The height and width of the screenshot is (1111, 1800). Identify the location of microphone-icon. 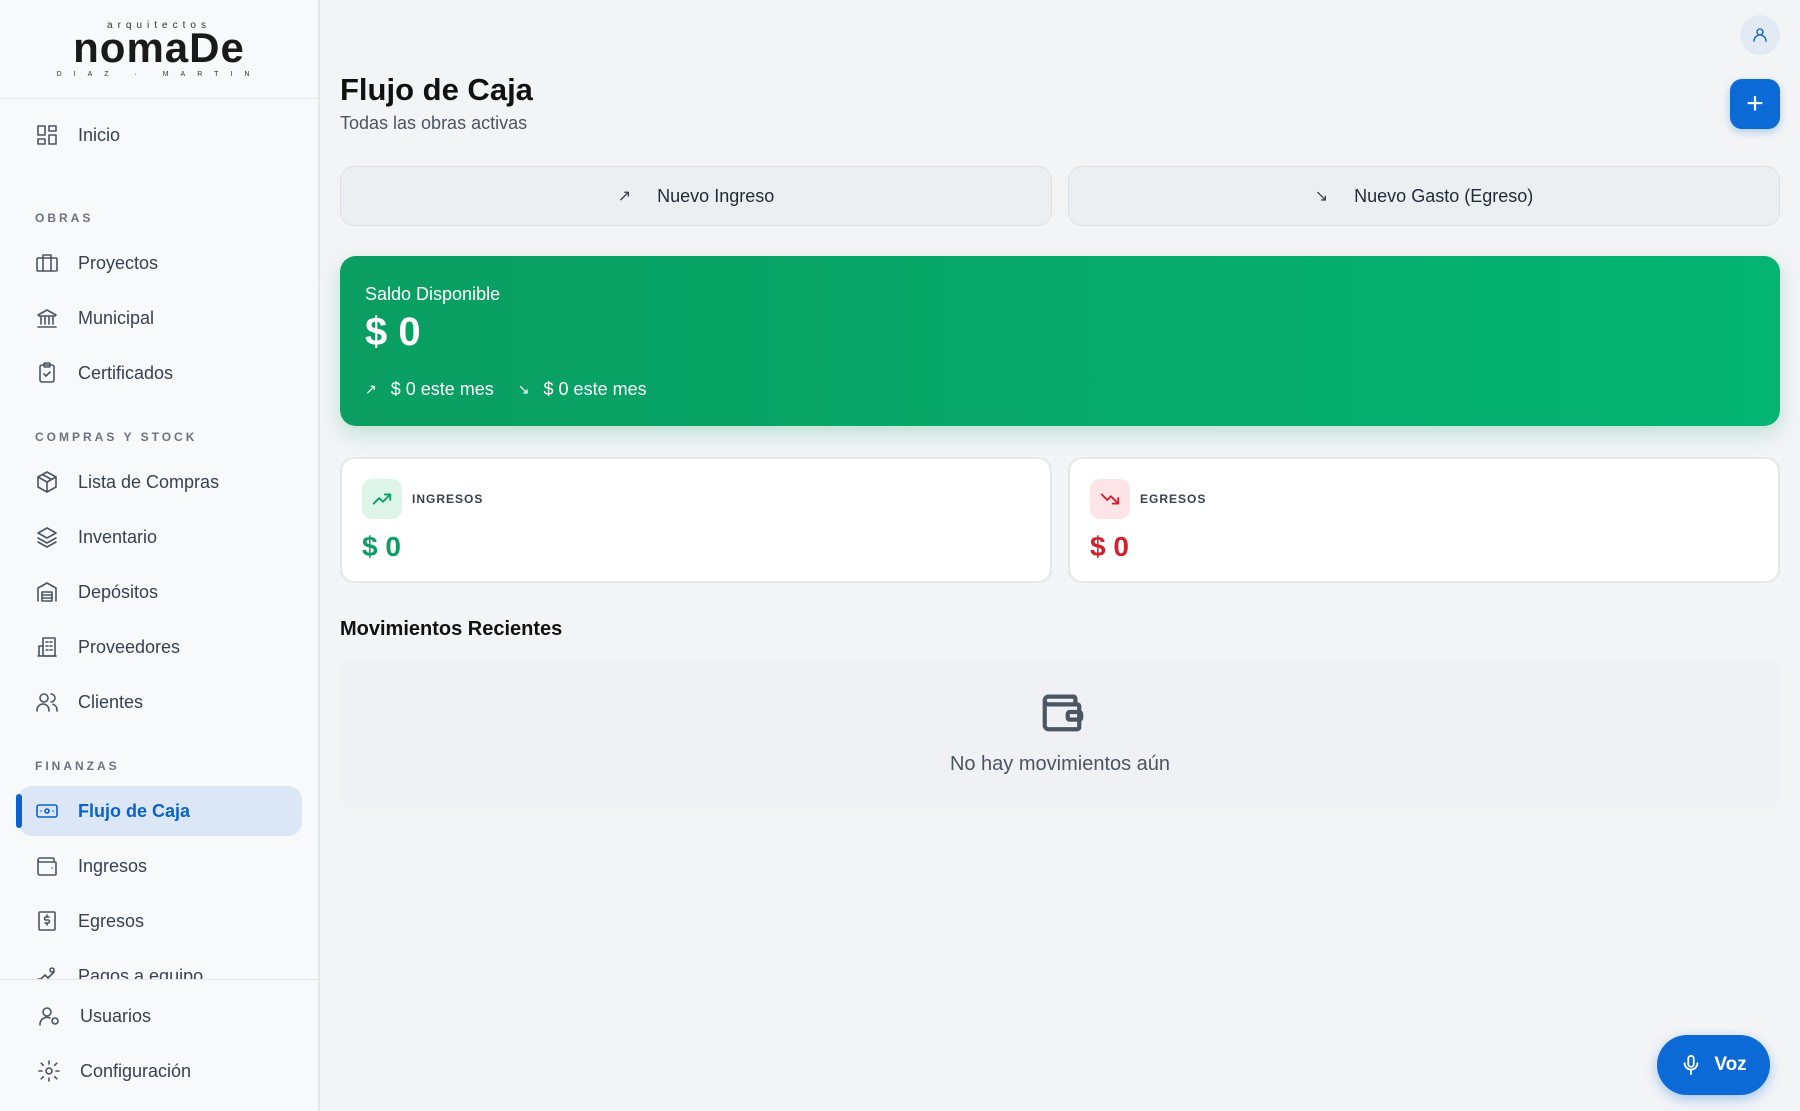
(1691, 1065).